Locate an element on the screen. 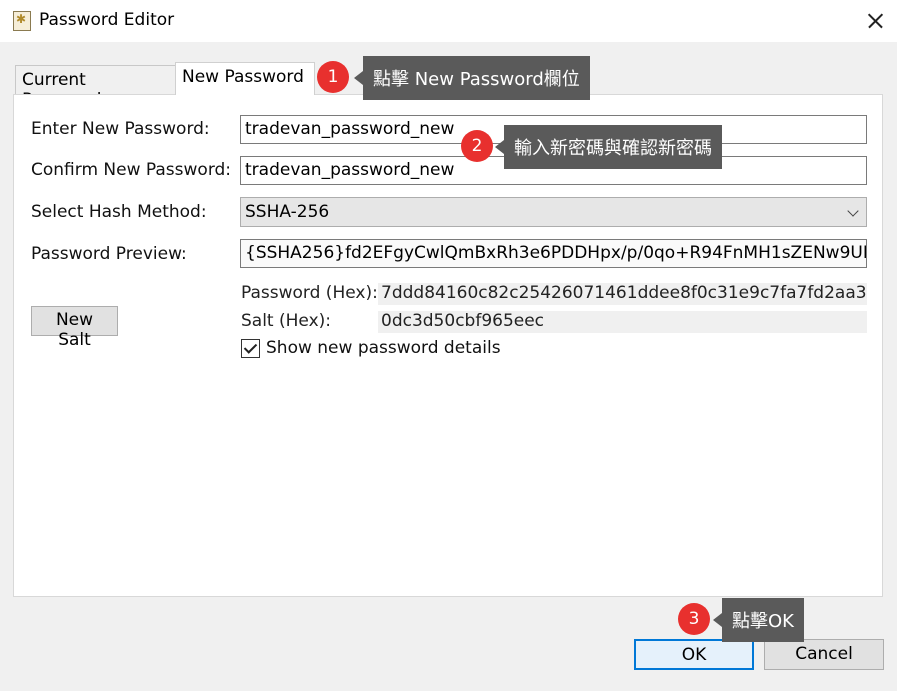 The height and width of the screenshot is (691, 897). password-preview-label: Password Preview: is located at coordinates (109, 254).